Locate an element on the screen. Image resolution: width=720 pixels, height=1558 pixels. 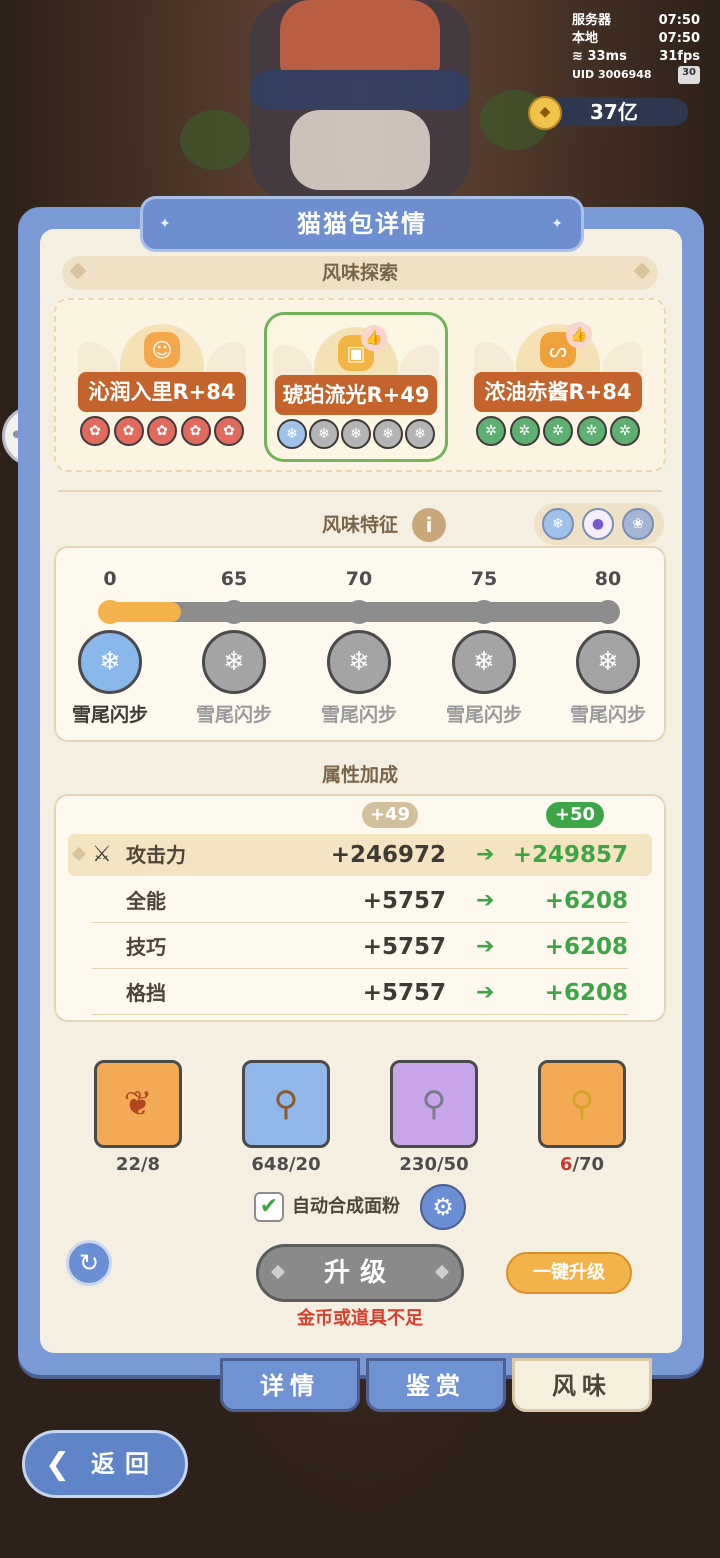
crossed-swords-icon: ⚔ is located at coordinates (102, 854).